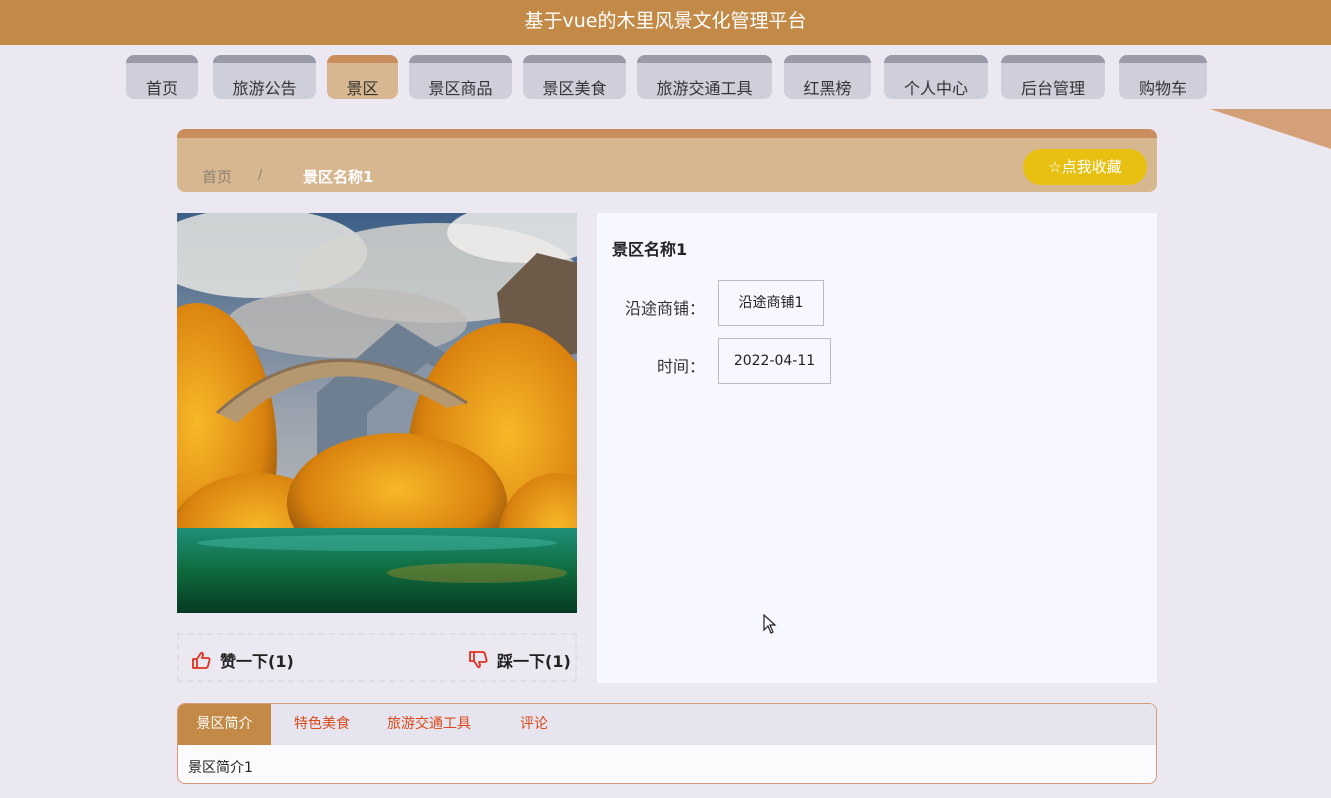 The width and height of the screenshot is (1331, 798). What do you see at coordinates (264, 77) in the screenshot?
I see `nav-item-announcements: 旅游公告` at bounding box center [264, 77].